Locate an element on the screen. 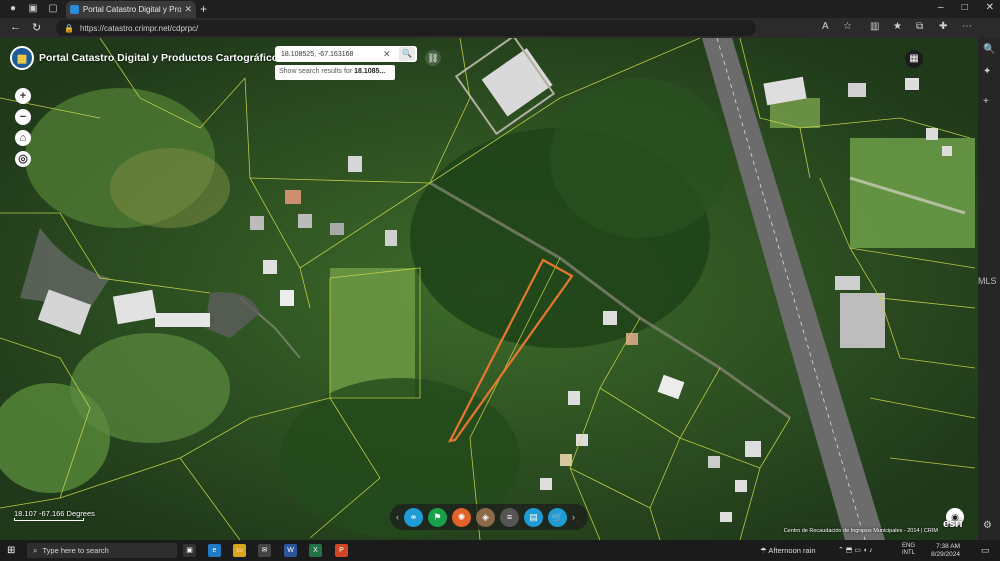  language-code: ENG is located at coordinates (909, 546).